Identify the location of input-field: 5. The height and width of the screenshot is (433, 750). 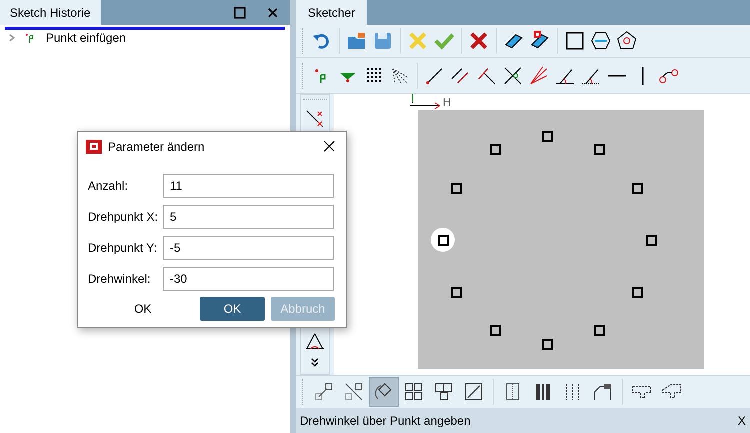
(248, 217).